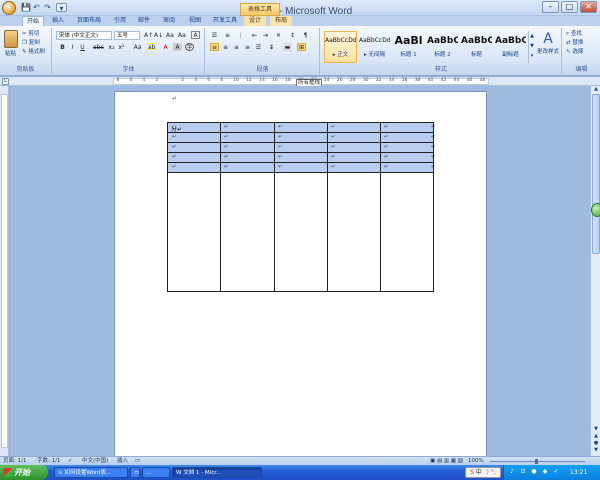 The height and width of the screenshot is (480, 600). I want to click on paragraph-group: ☰ ≡ ⋮ ⇤ ⇥ ✕ ↕ ¶ ≡ ≡ ≡ ≡ ☰ ↨ ▬ ⊞ 段落, so click(263, 51).